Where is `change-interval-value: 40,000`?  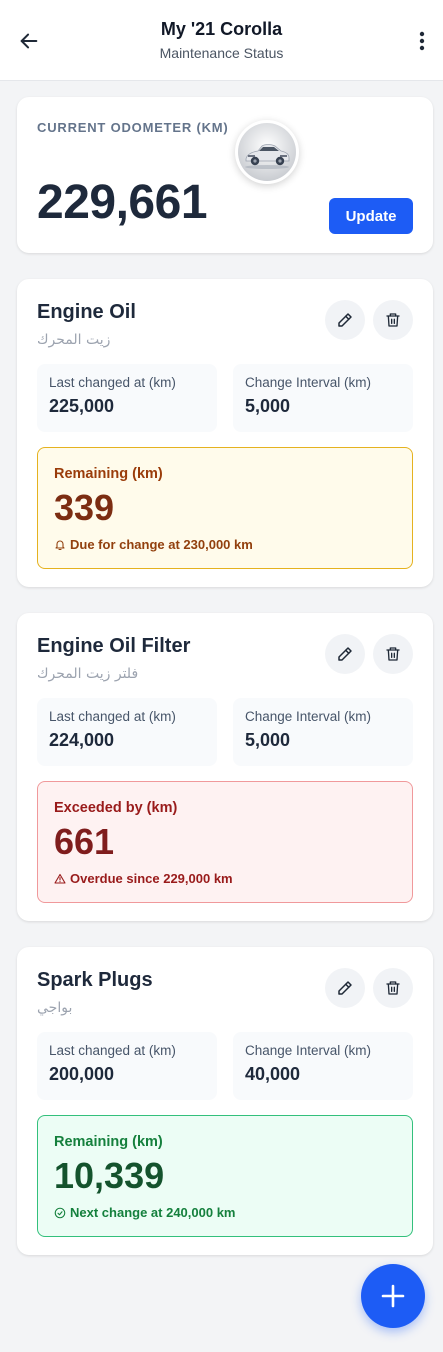
change-interval-value: 40,000 is located at coordinates (273, 1074).